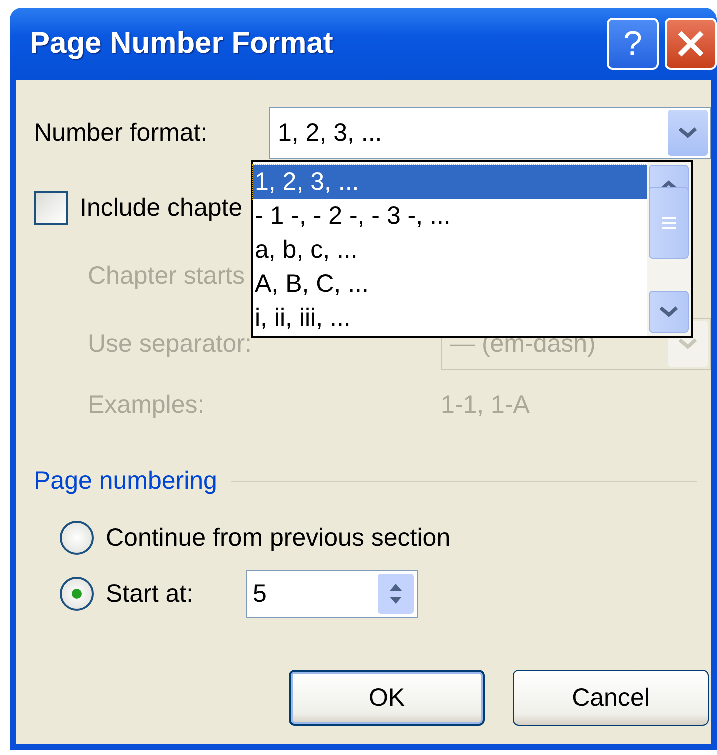 This screenshot has width=717, height=755. Describe the element at coordinates (278, 538) in the screenshot. I see `radio-label: Continue from previous section` at that location.